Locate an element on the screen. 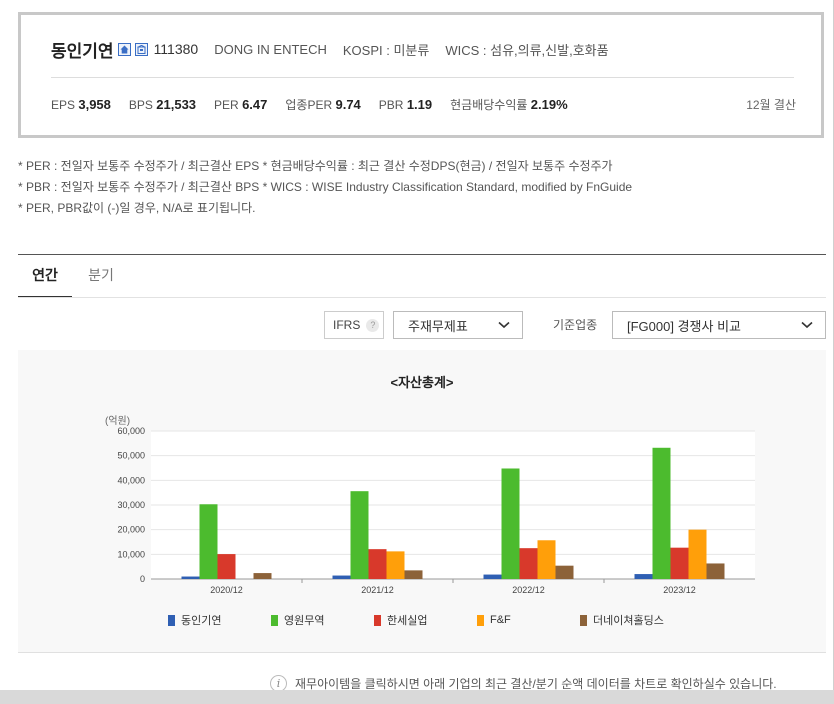 This screenshot has height=704, width=834. tabs-divider is located at coordinates (422, 297).